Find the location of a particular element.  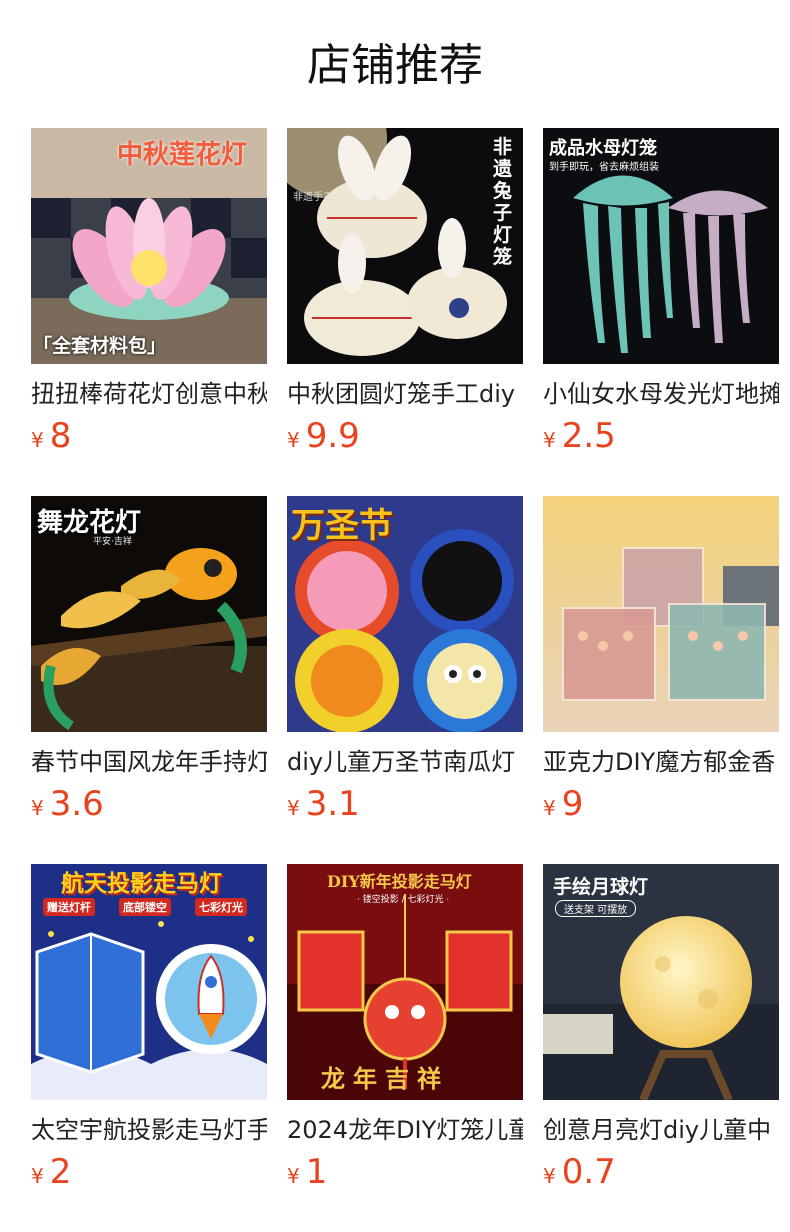

product-price: ¥9 is located at coordinates (661, 807).